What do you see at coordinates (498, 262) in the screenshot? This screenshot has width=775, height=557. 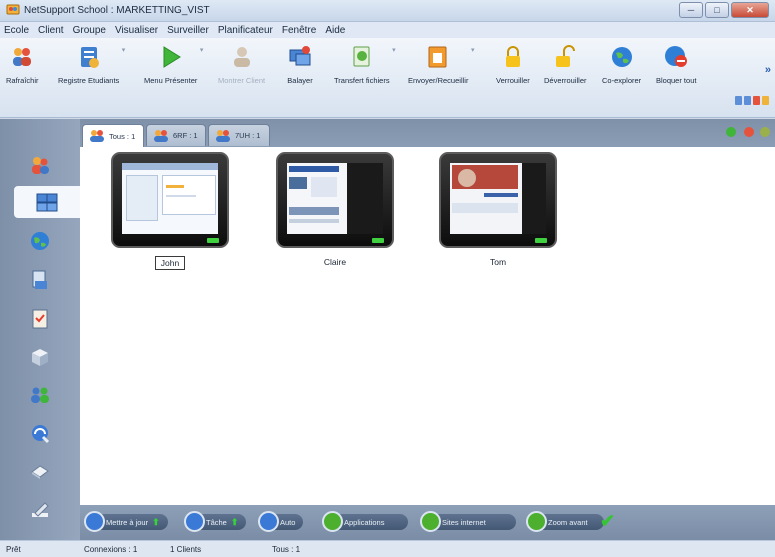 I see `client-name: Tom` at bounding box center [498, 262].